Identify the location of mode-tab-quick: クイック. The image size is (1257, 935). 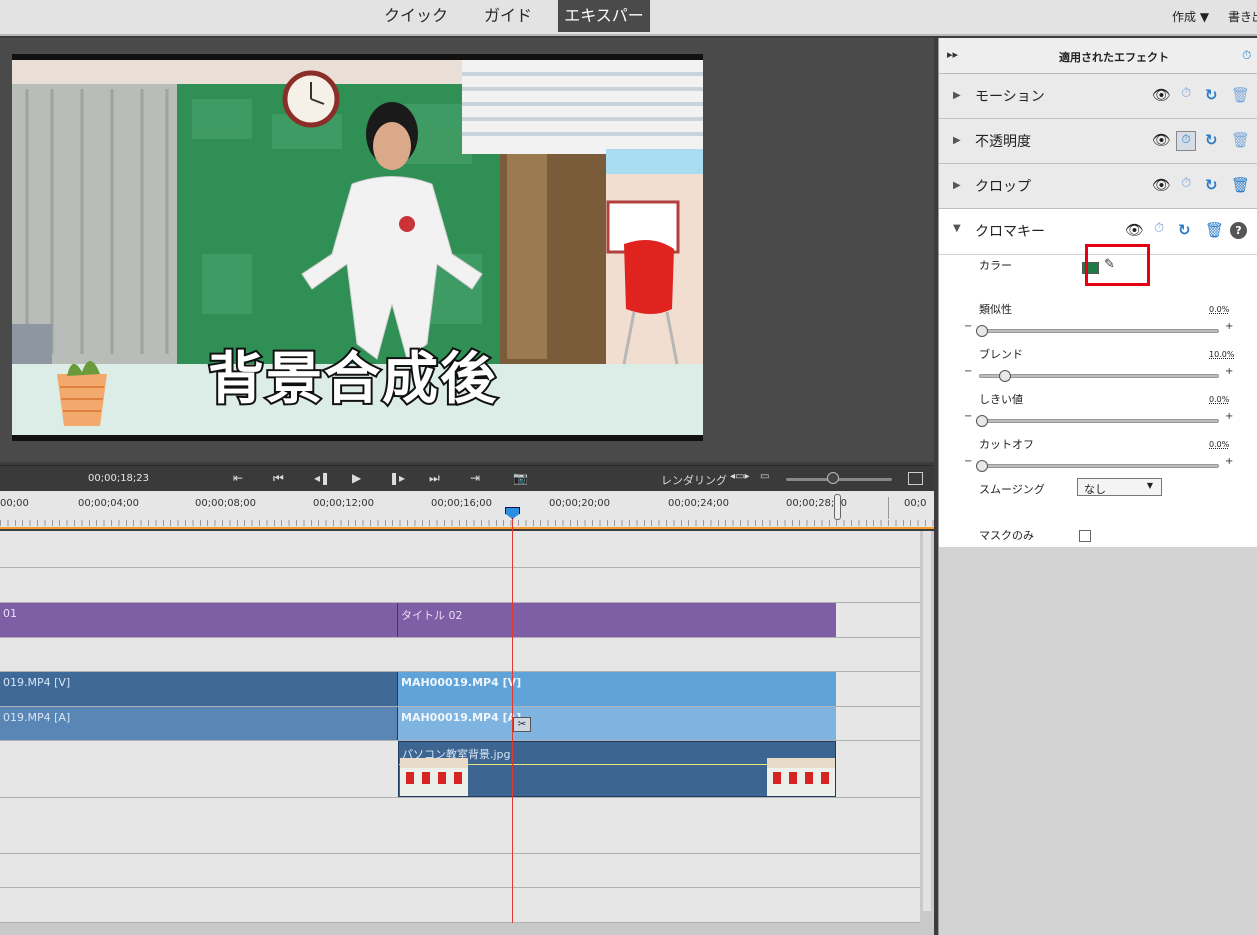
(416, 16).